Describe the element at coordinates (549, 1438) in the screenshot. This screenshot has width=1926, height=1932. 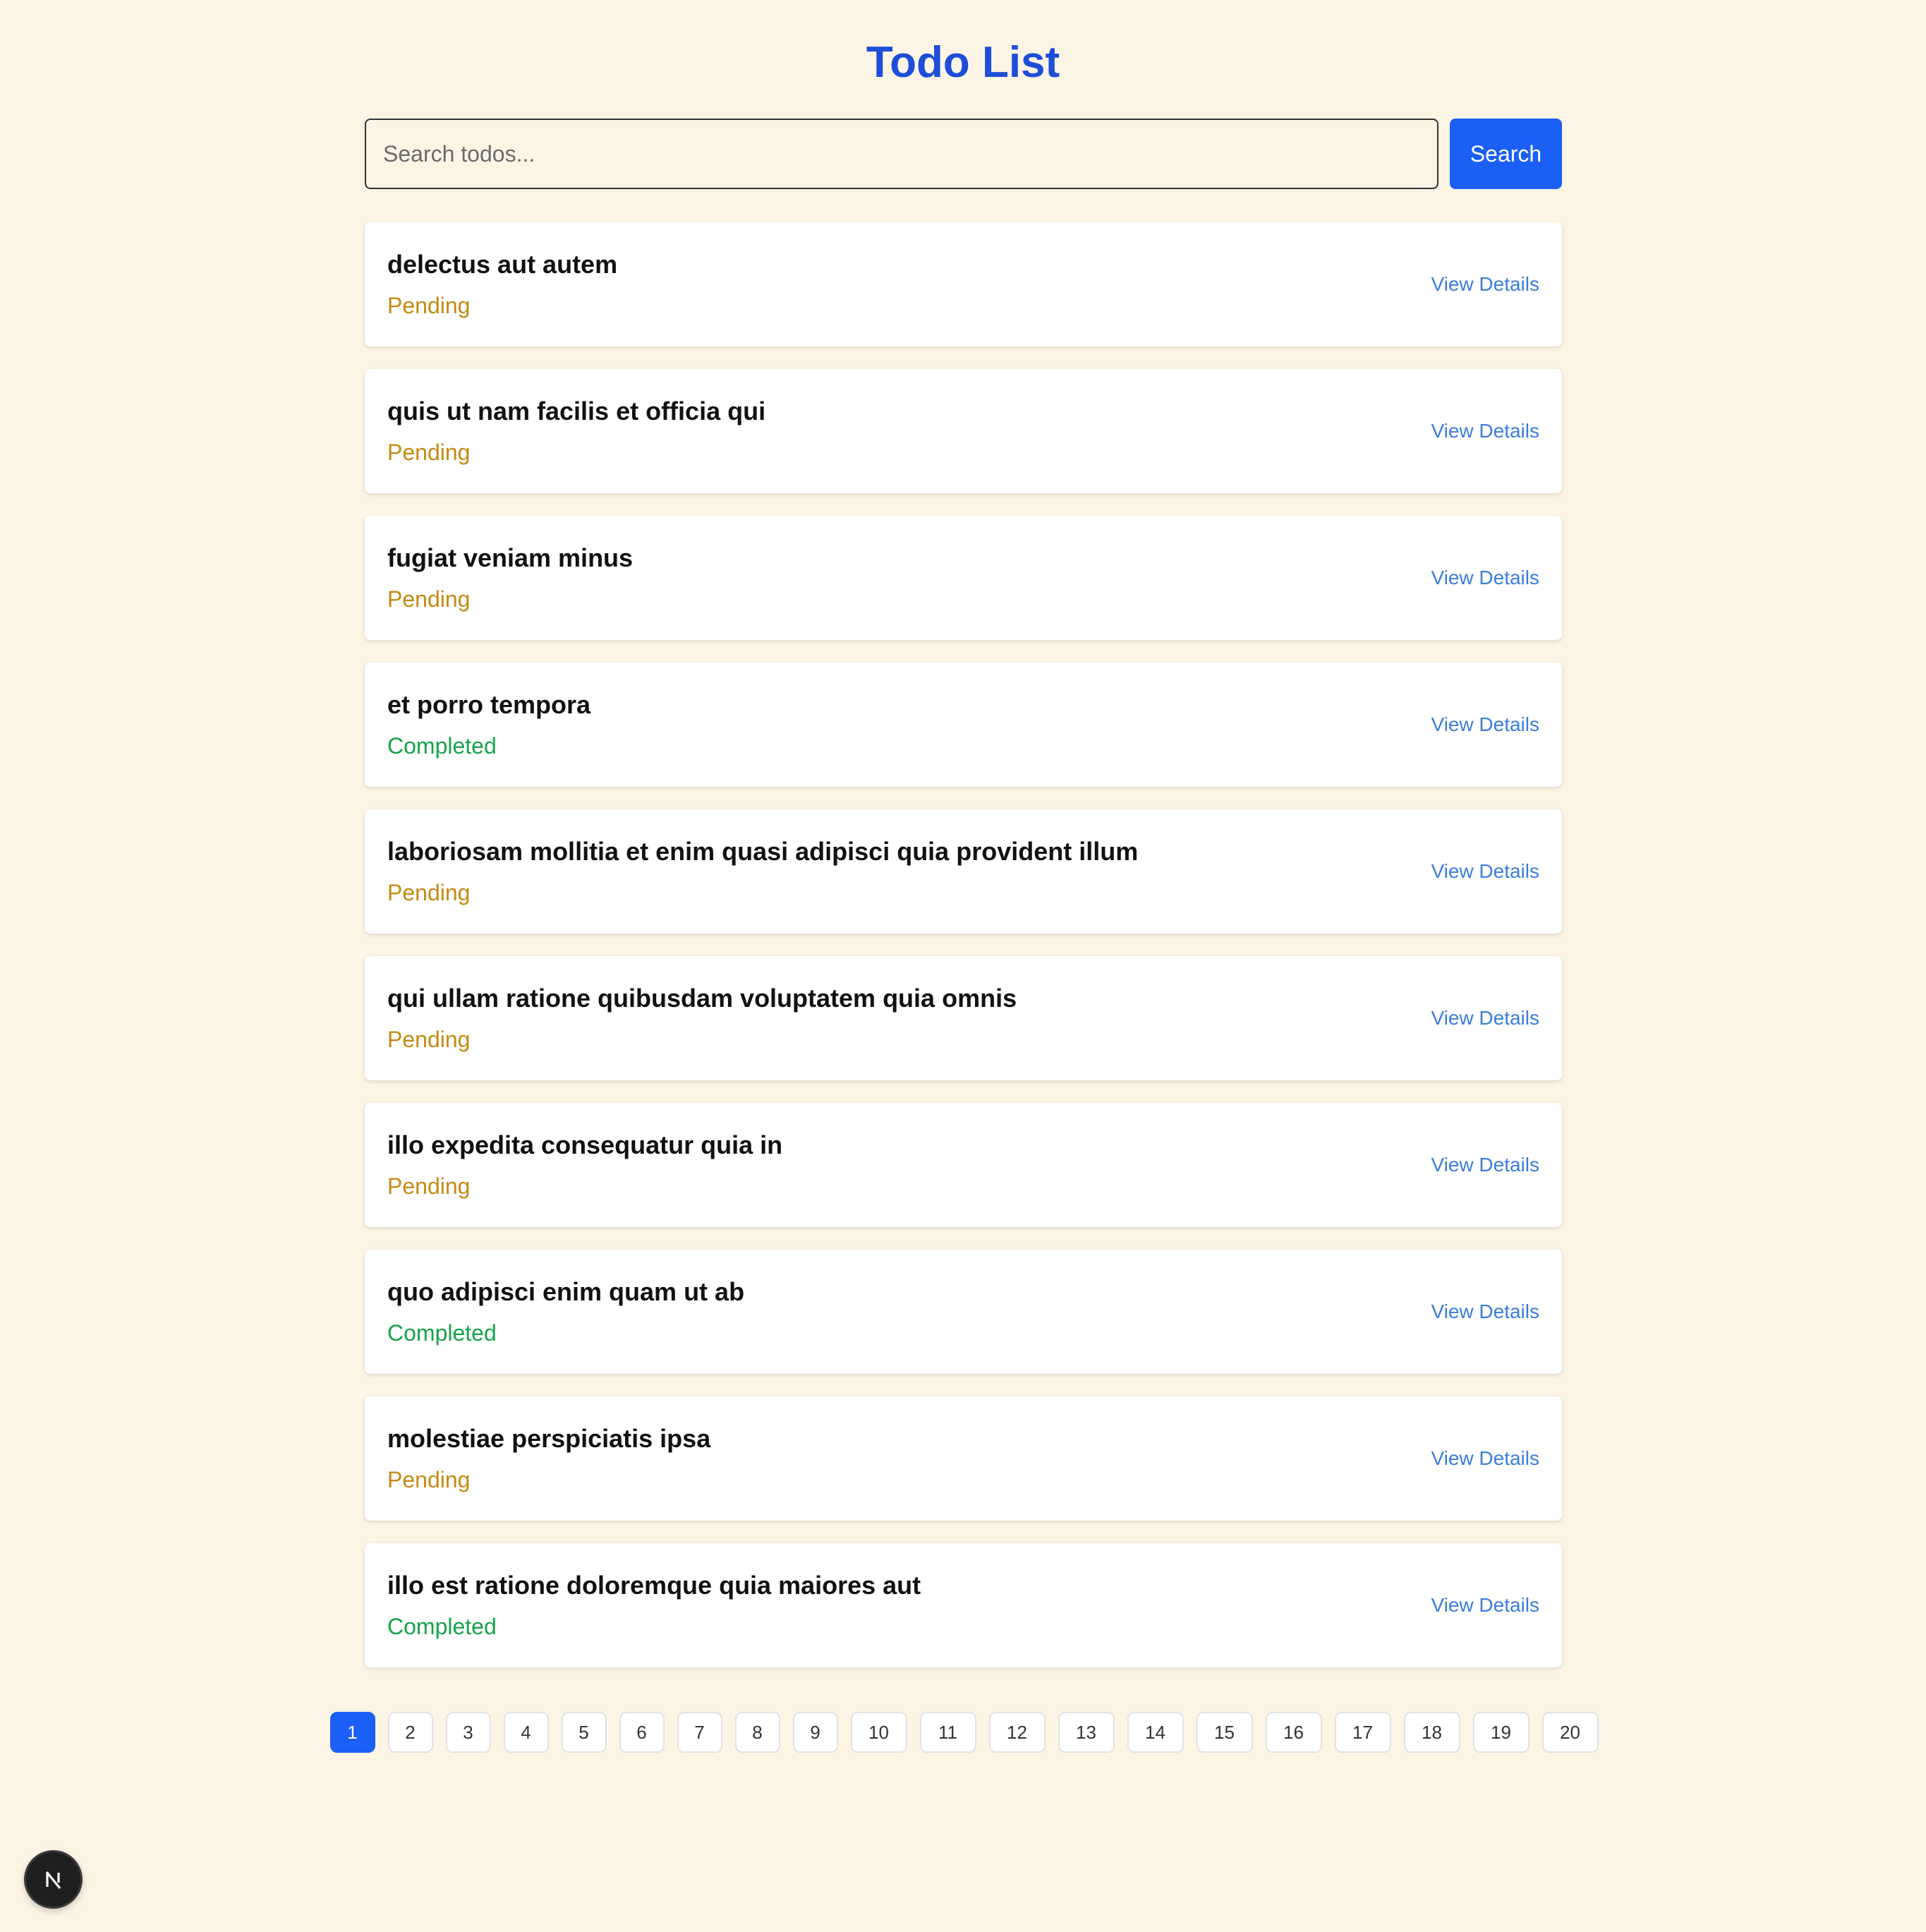
I see `todo-title: molestiae perspiciatis ipsa` at that location.